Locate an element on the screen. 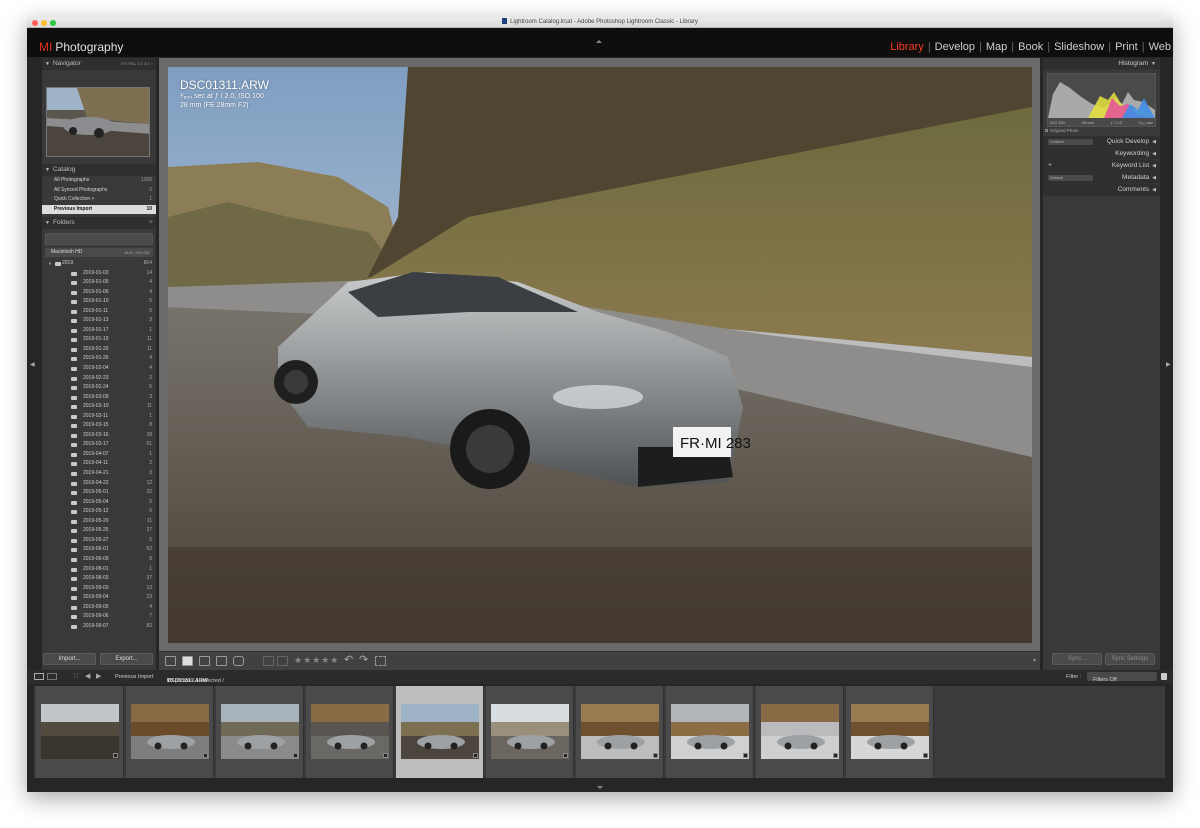 This screenshot has width=1200, height=828. folder-row: 2019-03-09 3 is located at coordinates (99, 398).